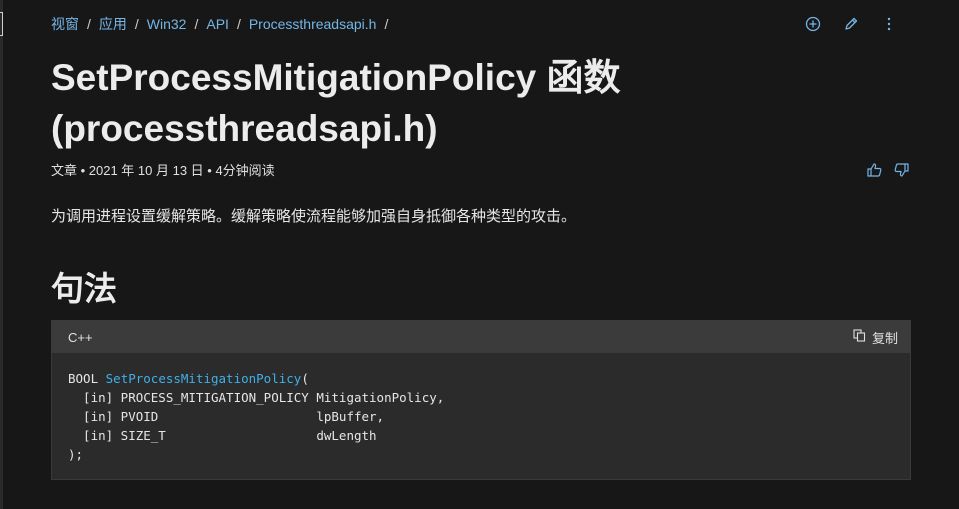  I want to click on intro-paragraph: 为调用进程设置缓解策略。缓解策略使流程能够加强自身抵御各种类型的攻击。, so click(314, 216).